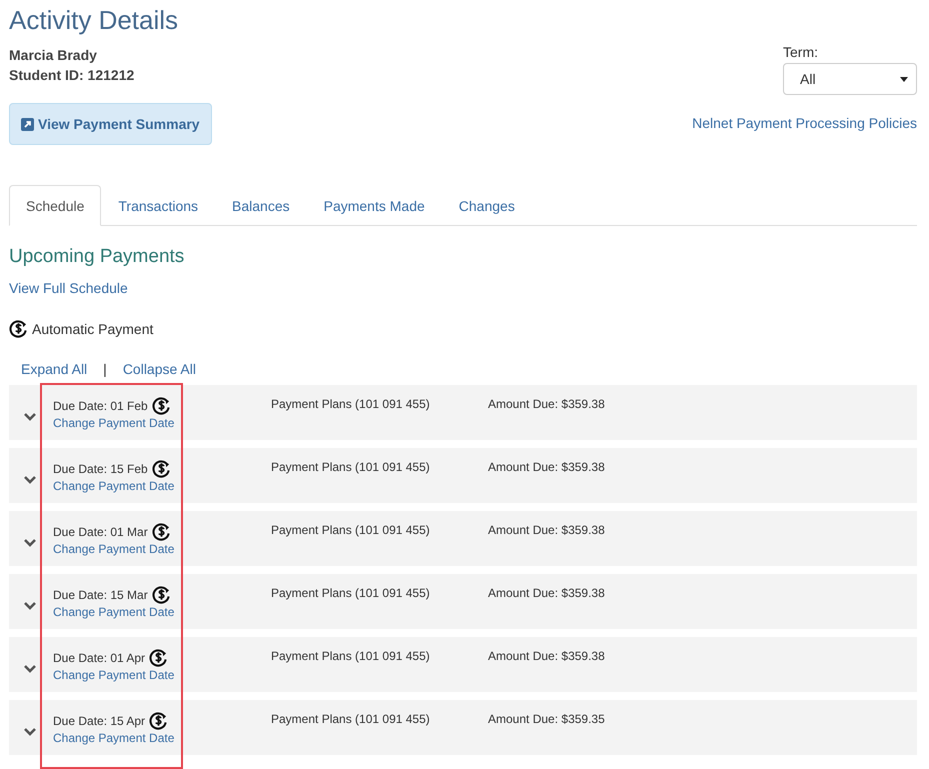 This screenshot has height=769, width=929. I want to click on dollar-cycle-icon, so click(18, 328).